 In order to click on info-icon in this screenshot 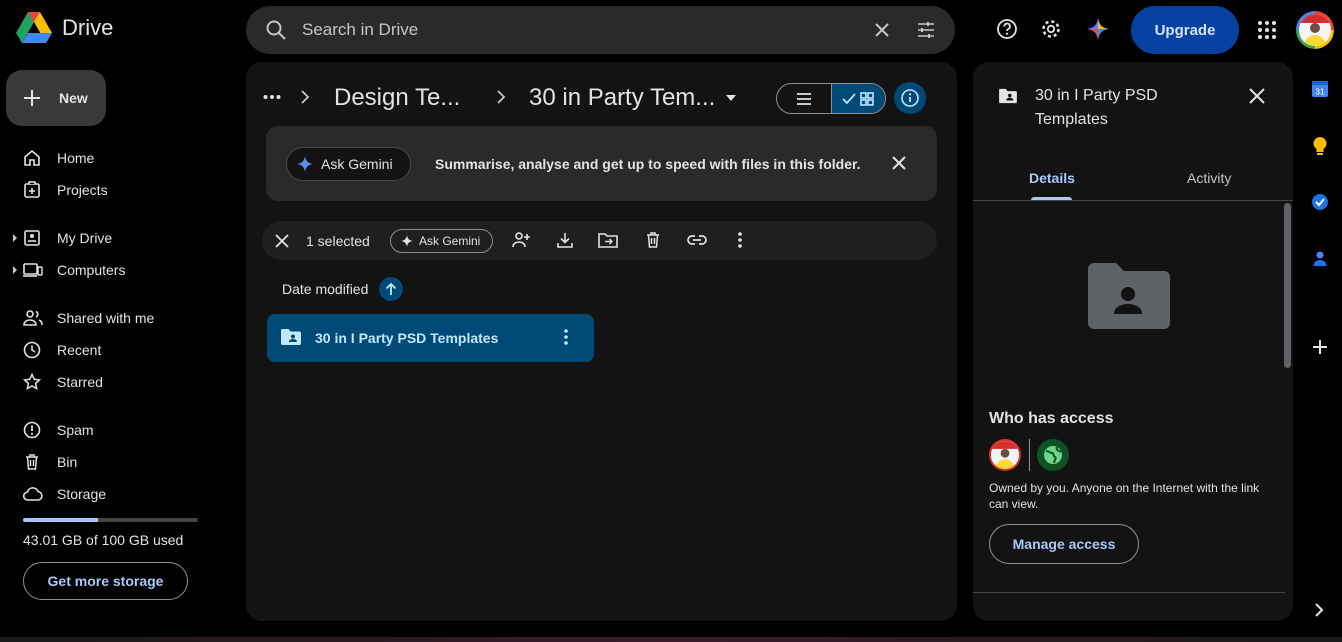, I will do `click(910, 98)`.